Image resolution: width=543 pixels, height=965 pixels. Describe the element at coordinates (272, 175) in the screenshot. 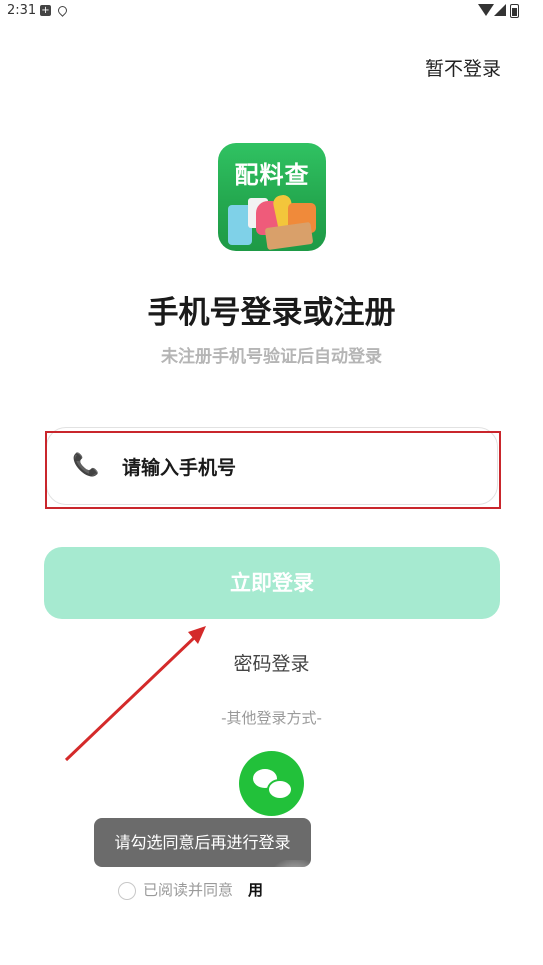

I see `logo-text: 配料查` at that location.